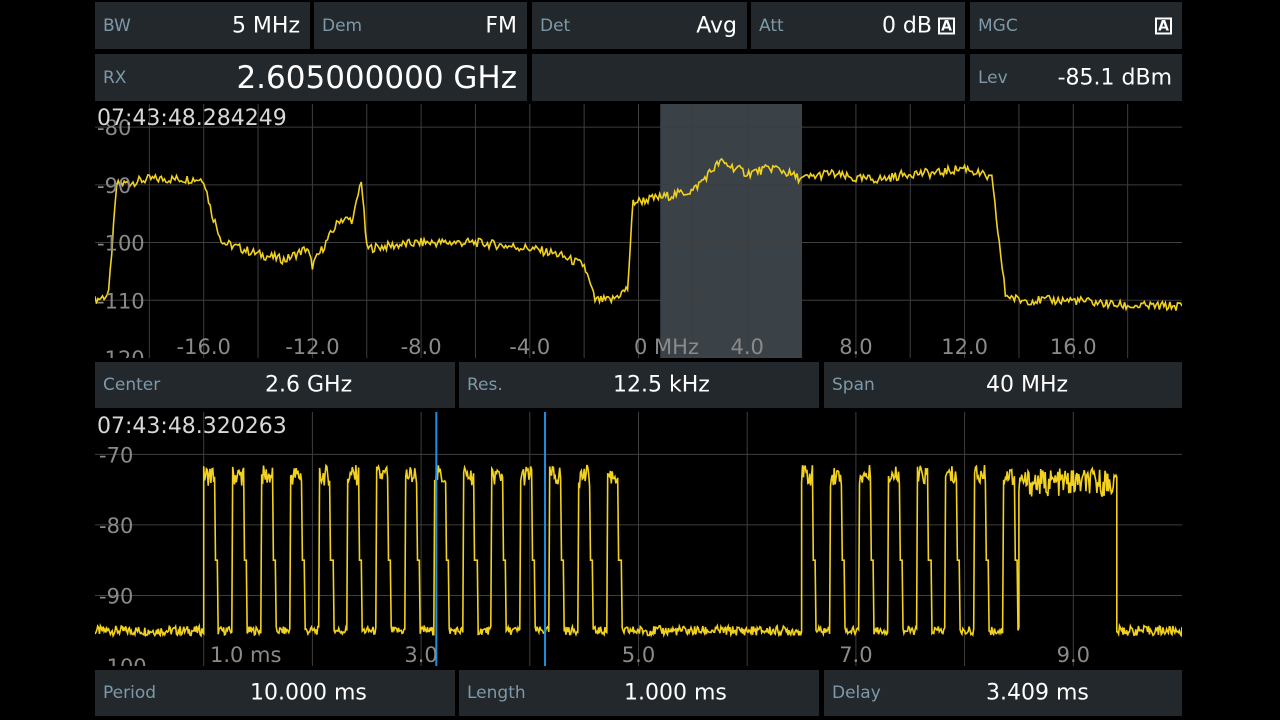 Image resolution: width=1280 pixels, height=720 pixels. What do you see at coordinates (309, 385) in the screenshot?
I see `center-value: 2.6 GHz` at bounding box center [309, 385].